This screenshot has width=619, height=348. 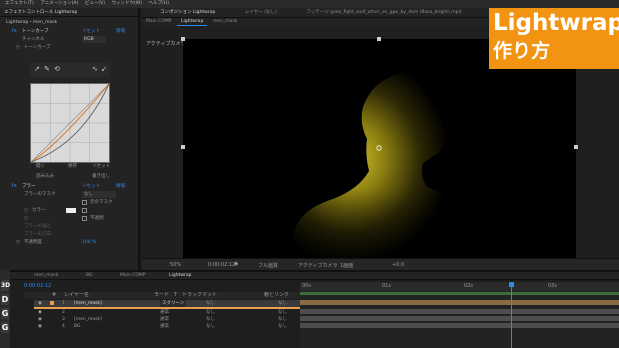 What do you see at coordinates (69, 186) in the screenshot?
I see `blur-row: fx ブラー リセット 情報` at bounding box center [69, 186].